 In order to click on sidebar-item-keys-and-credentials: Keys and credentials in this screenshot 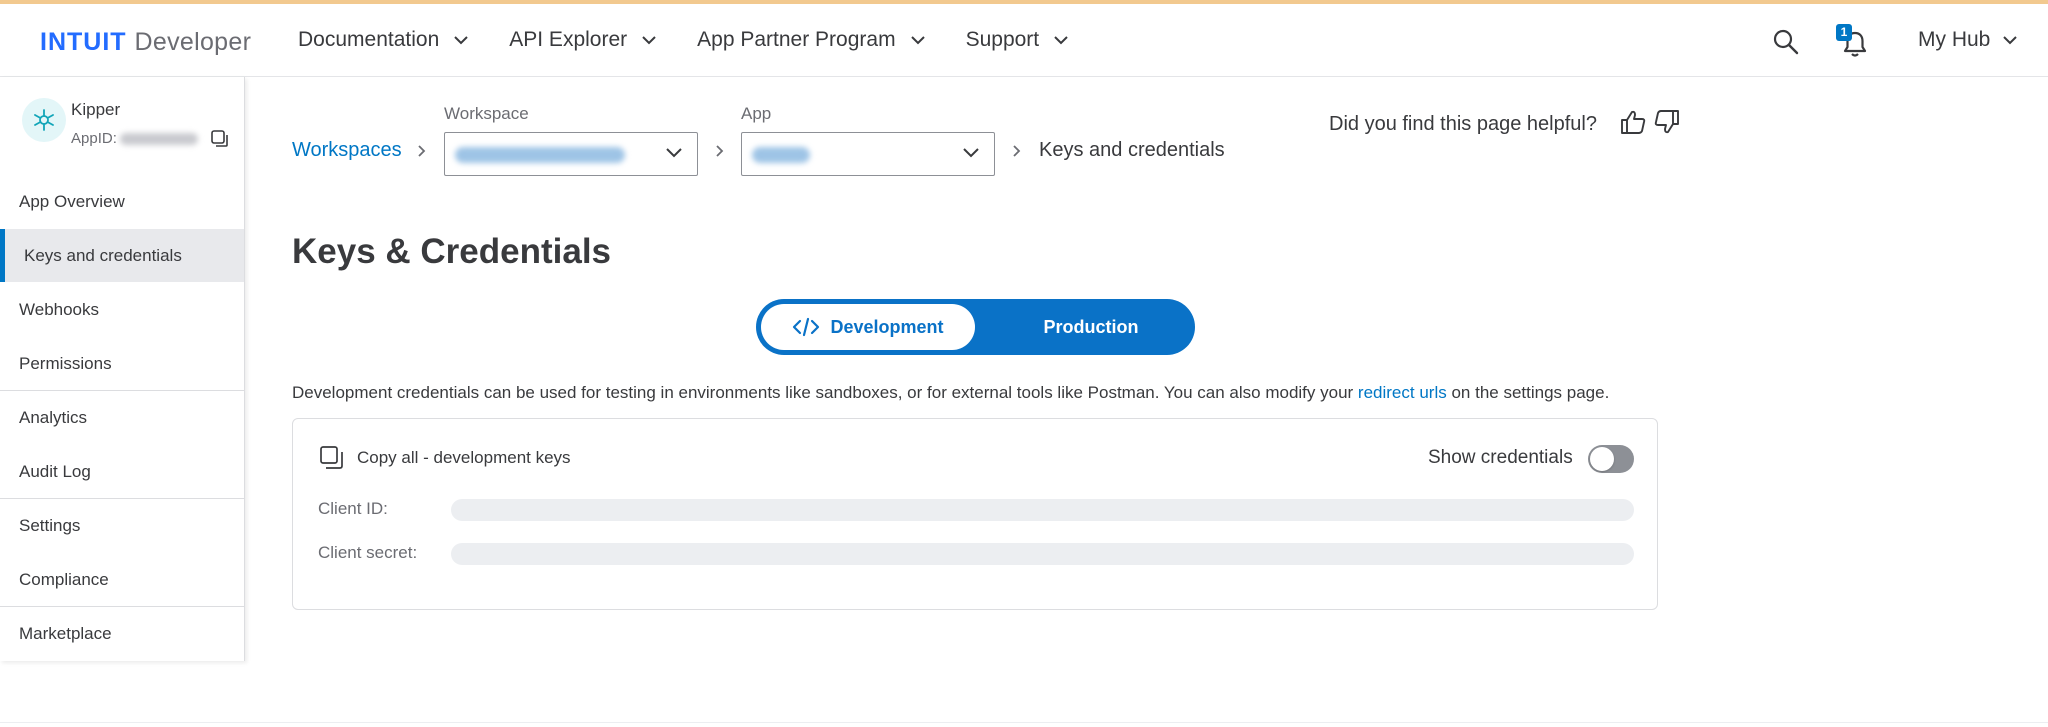, I will do `click(122, 255)`.